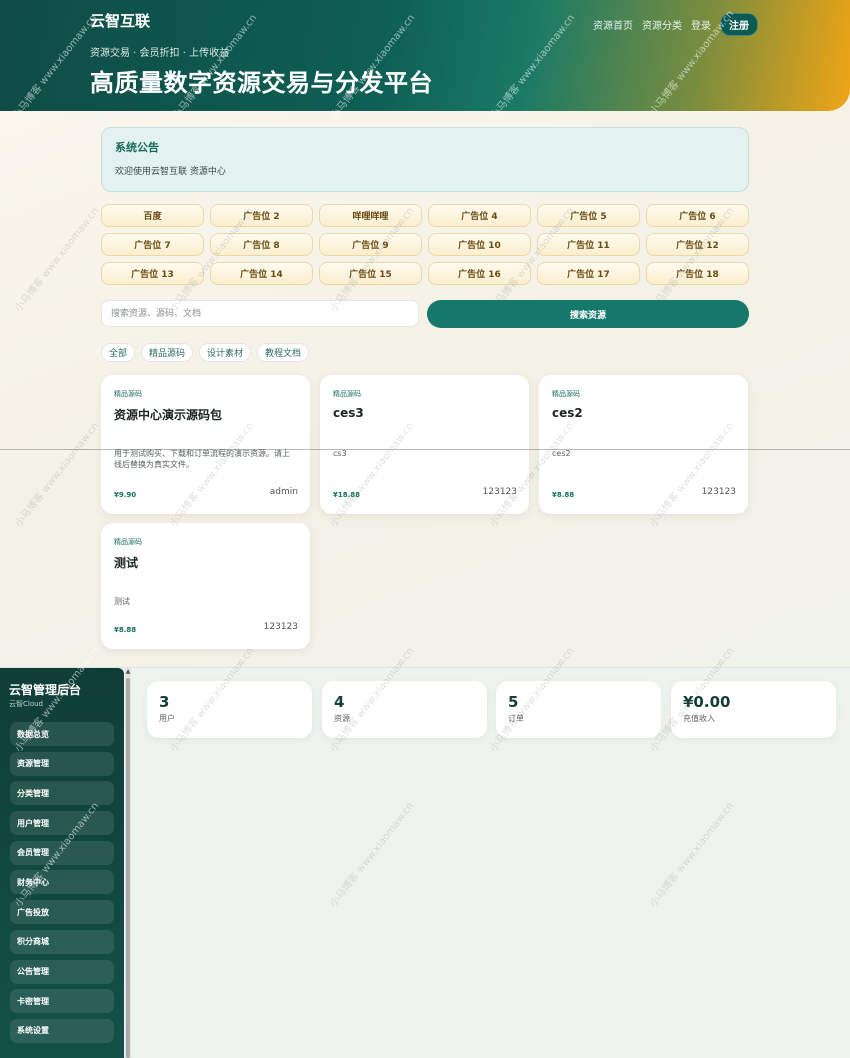 The image size is (850, 1058). I want to click on announcement-title: 系统公告, so click(137, 147).